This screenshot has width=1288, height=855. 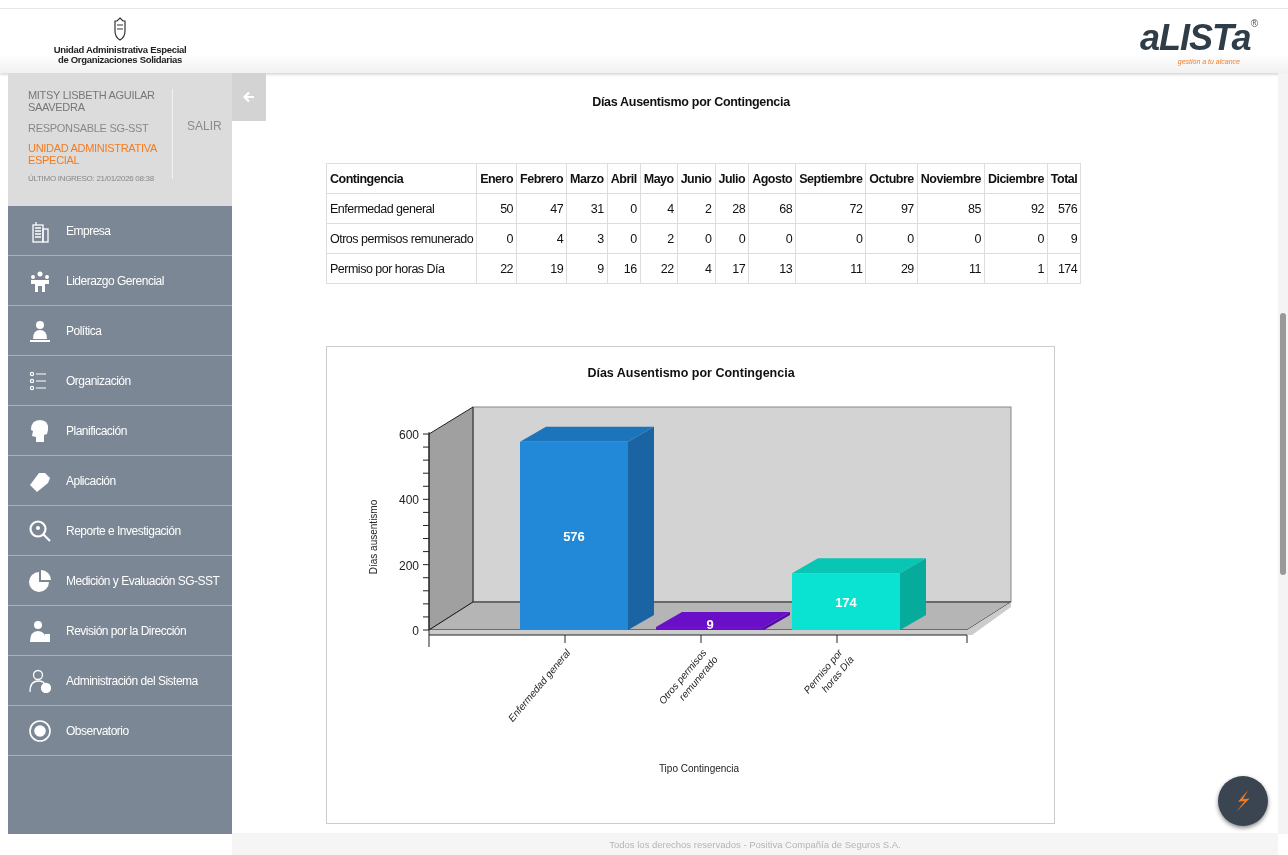 I want to click on table-cell: 16, so click(x=624, y=268).